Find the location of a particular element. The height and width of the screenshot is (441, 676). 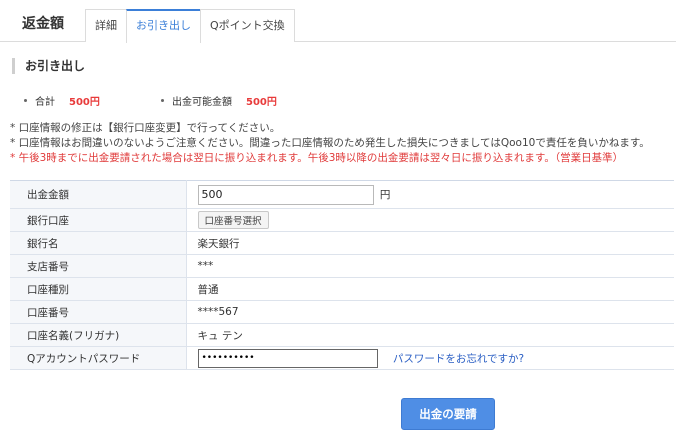

summary-total: 合計 500円 is located at coordinates (62, 100).